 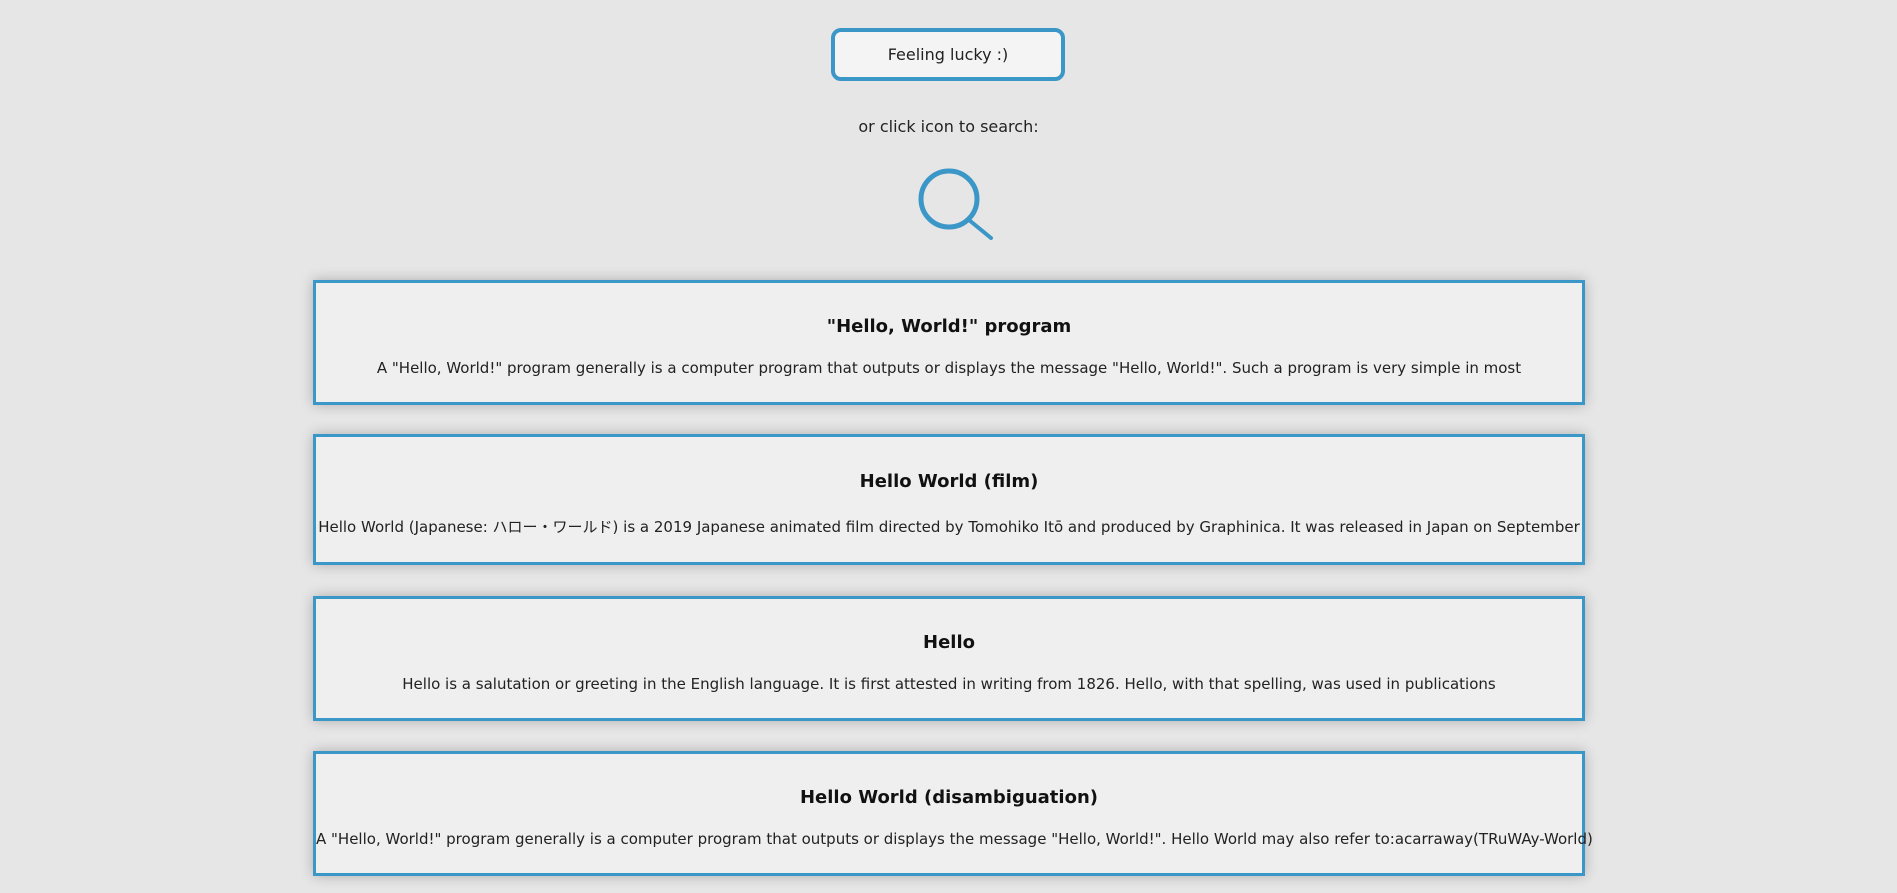 I want to click on feeling-lucky-label: Feeling lucky :), so click(x=948, y=54).